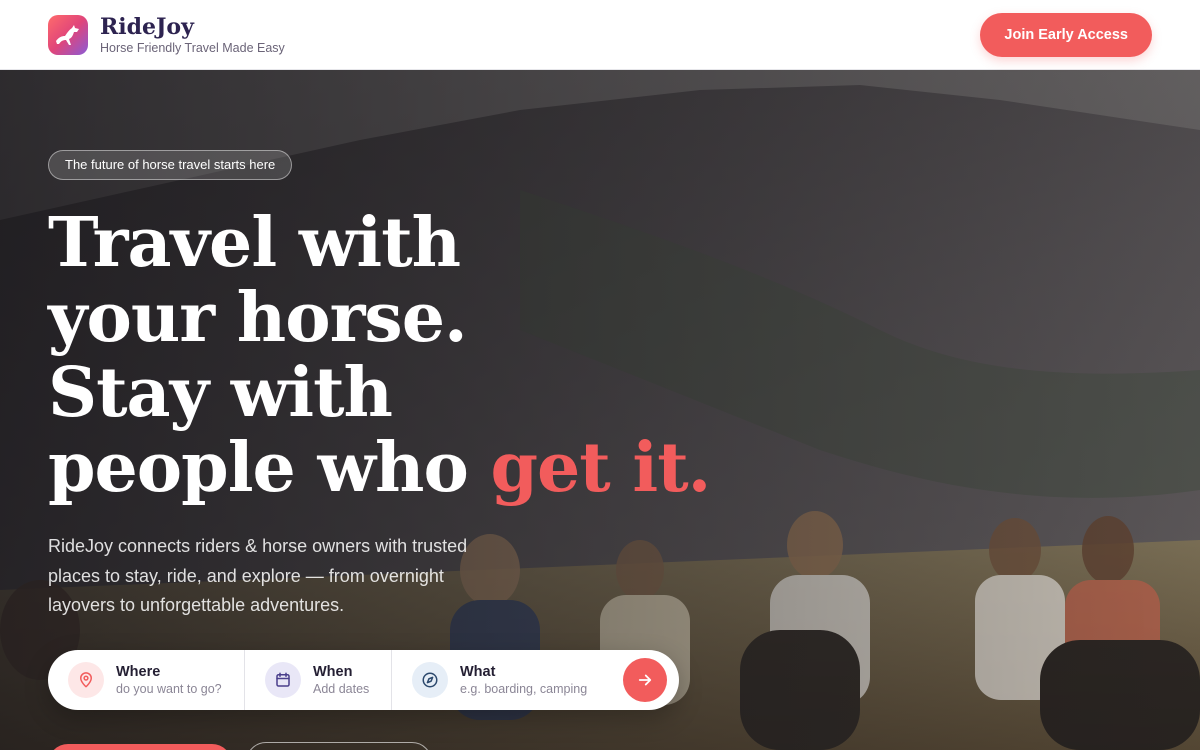  I want to click on join-early-access-button: Join Early Access, so click(1066, 34).